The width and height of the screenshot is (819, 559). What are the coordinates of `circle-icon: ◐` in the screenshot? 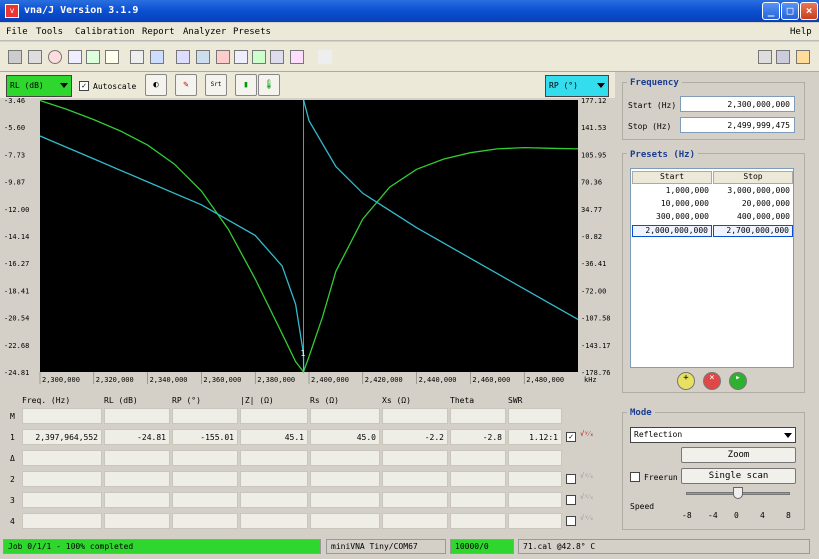 It's located at (156, 85).